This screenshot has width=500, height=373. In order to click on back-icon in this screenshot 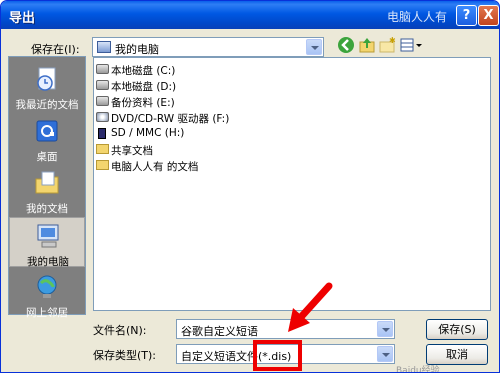, I will do `click(346, 45)`.